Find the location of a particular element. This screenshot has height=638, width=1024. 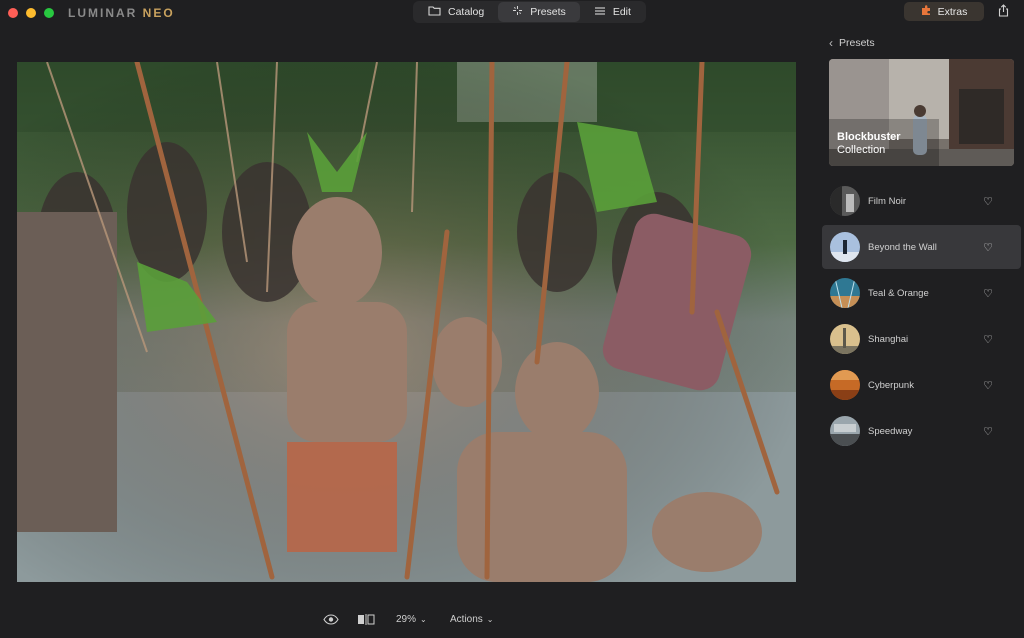

preset-item-shanghai: Shanghai ♡ is located at coordinates (921, 339).